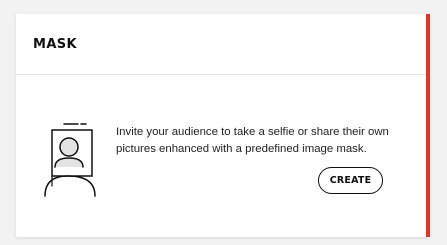 This screenshot has height=245, width=447. I want to click on selfie-portrait-icon, so click(72, 159).